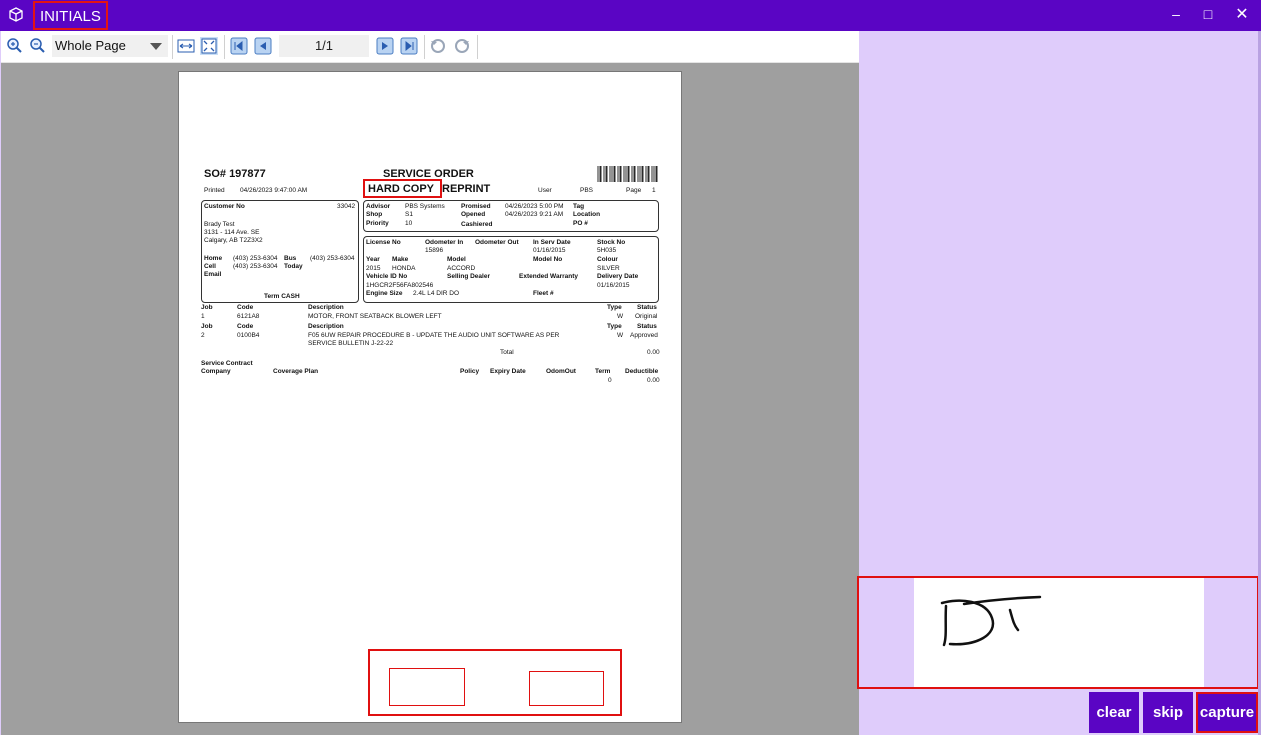  What do you see at coordinates (1168, 712) in the screenshot?
I see `skip-button: skip` at bounding box center [1168, 712].